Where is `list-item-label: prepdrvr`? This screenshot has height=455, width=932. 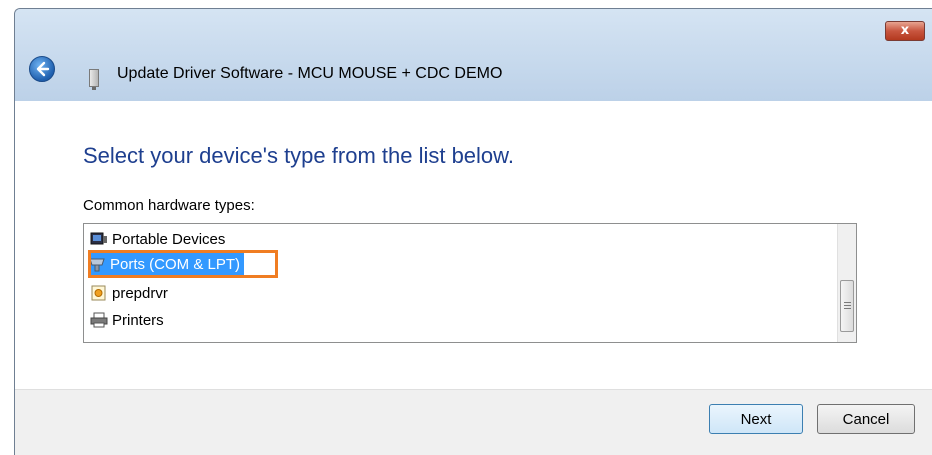
list-item-label: prepdrvr is located at coordinates (140, 293).